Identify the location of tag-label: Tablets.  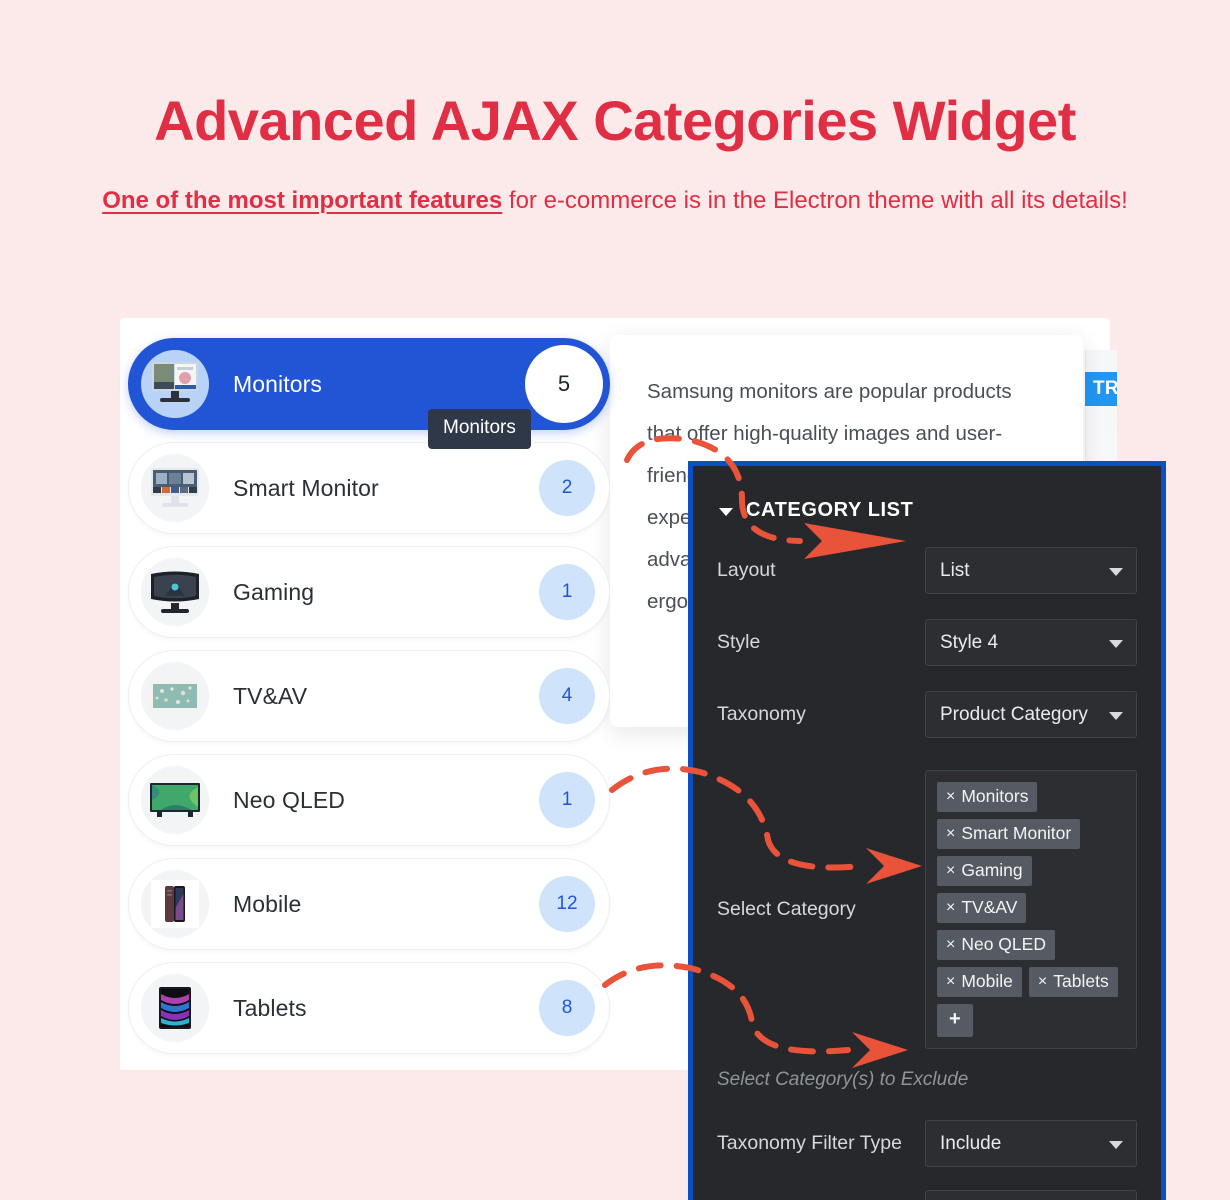
(1081, 981).